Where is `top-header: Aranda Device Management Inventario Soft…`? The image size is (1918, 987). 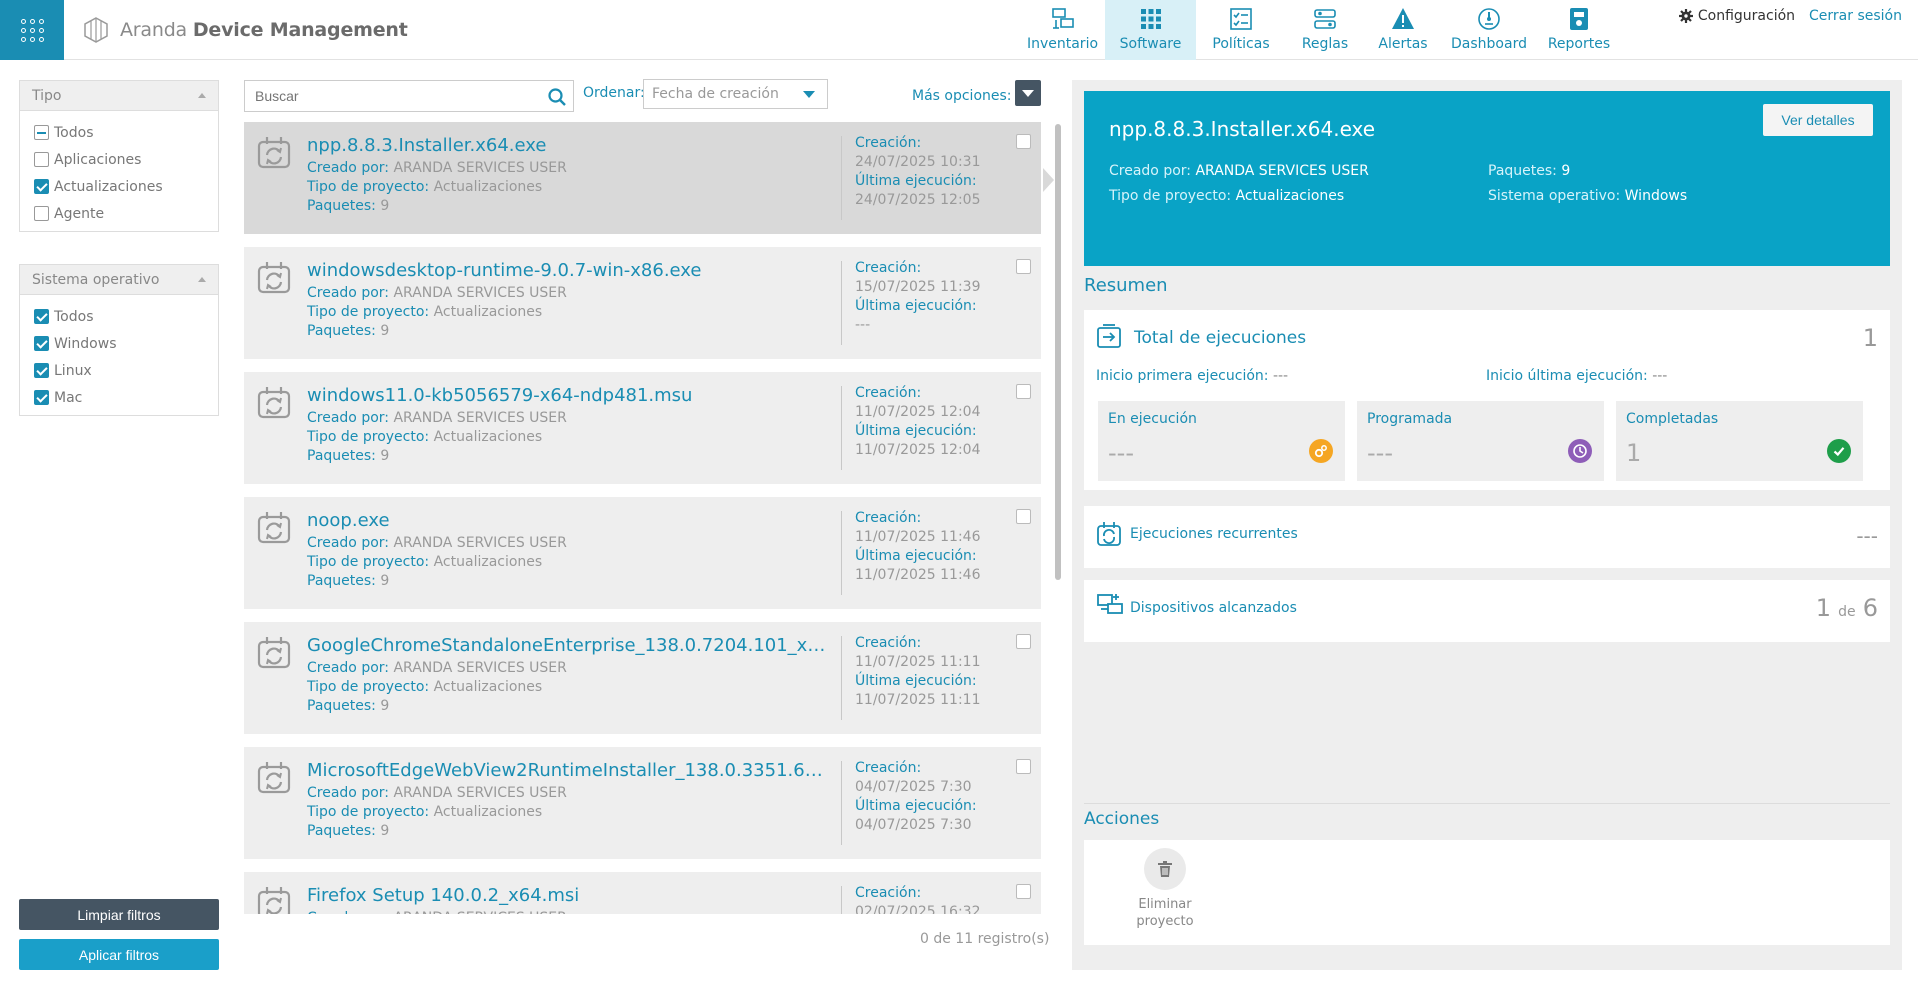
top-header: Aranda Device Management Inventario Soft… is located at coordinates (959, 30).